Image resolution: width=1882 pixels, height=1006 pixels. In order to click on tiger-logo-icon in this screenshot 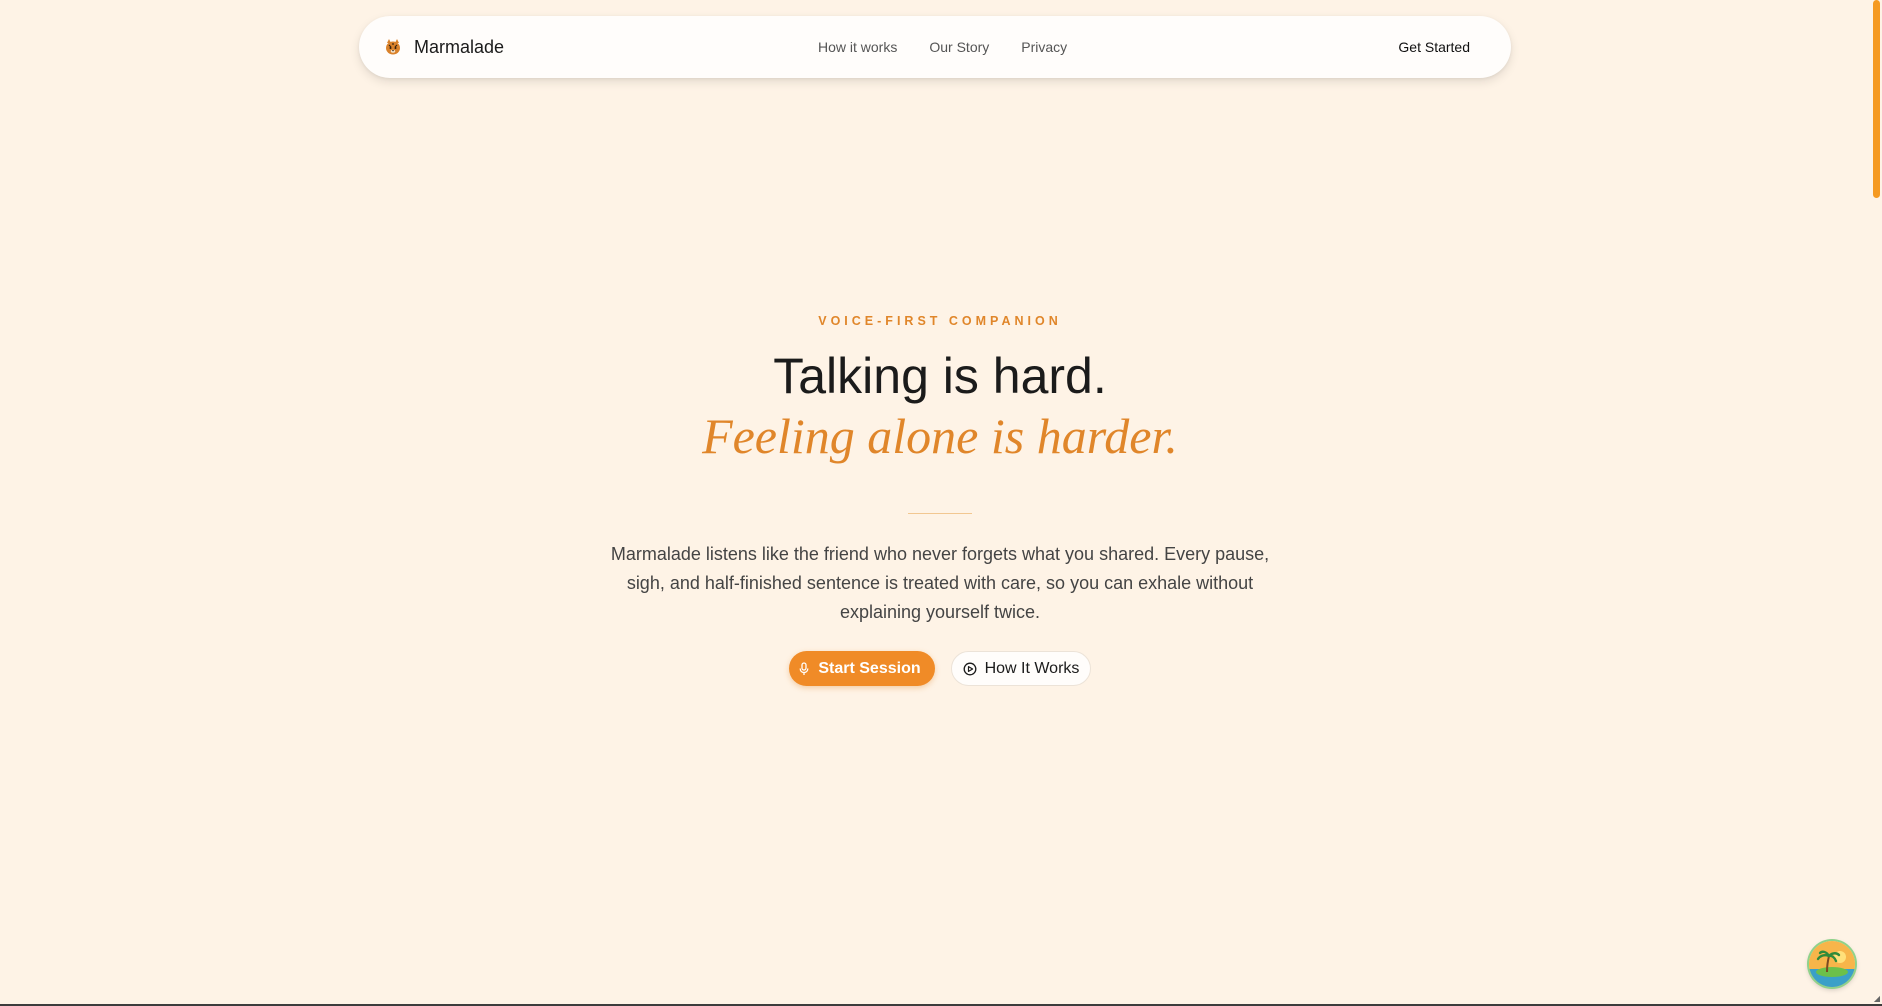, I will do `click(393, 47)`.